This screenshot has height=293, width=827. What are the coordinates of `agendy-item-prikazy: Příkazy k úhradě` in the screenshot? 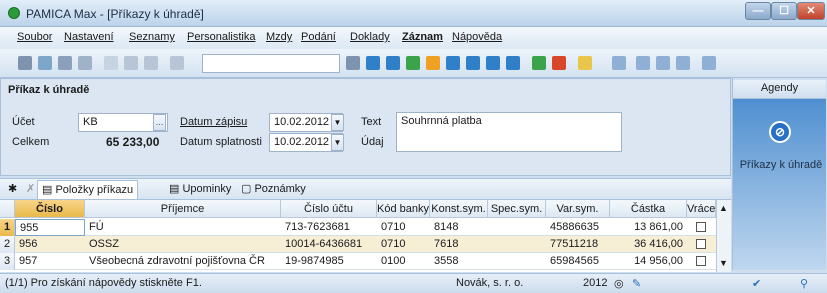 It's located at (781, 165).